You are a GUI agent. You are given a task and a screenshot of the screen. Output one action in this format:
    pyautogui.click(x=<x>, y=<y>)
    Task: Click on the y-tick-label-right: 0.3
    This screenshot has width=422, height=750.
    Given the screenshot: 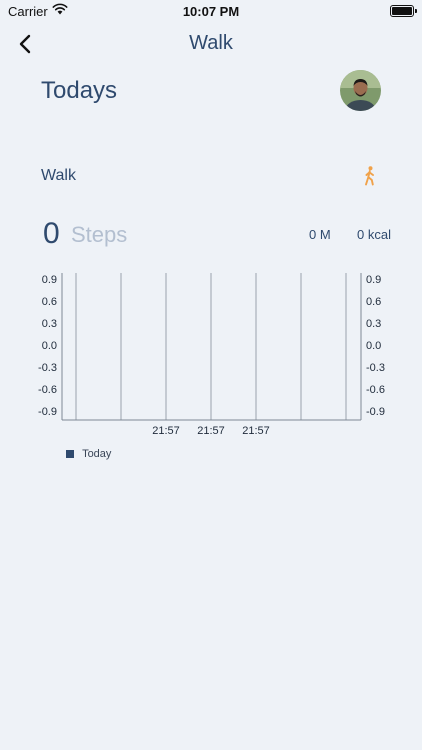 What is the action you would take?
    pyautogui.click(x=373, y=324)
    